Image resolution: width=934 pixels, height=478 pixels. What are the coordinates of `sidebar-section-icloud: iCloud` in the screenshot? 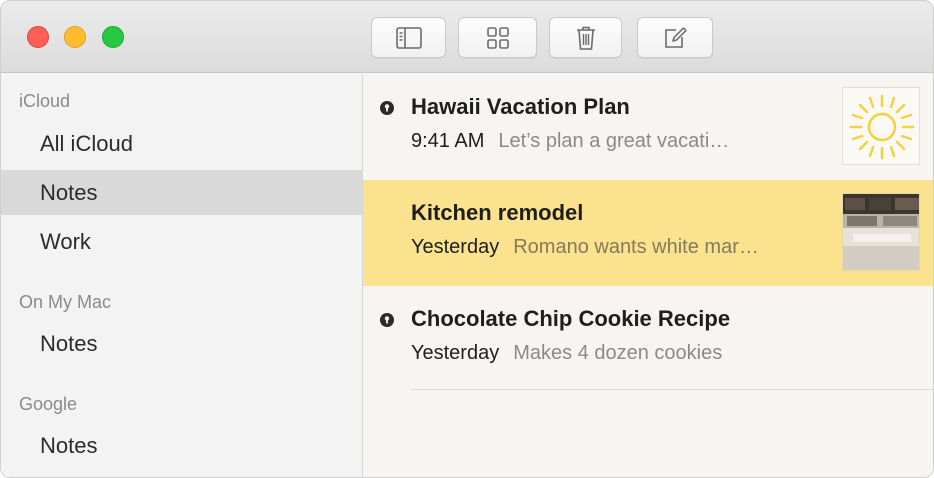 It's located at (45, 101).